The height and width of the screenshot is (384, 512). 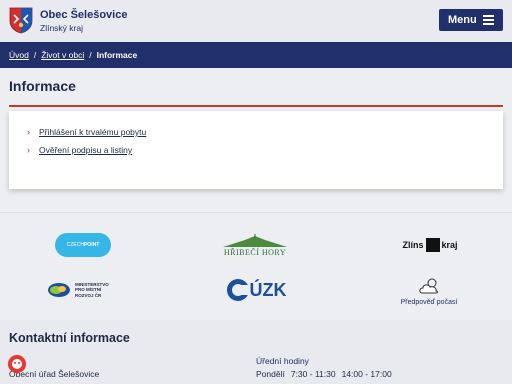 I want to click on menu-button: Menu, so click(x=471, y=20).